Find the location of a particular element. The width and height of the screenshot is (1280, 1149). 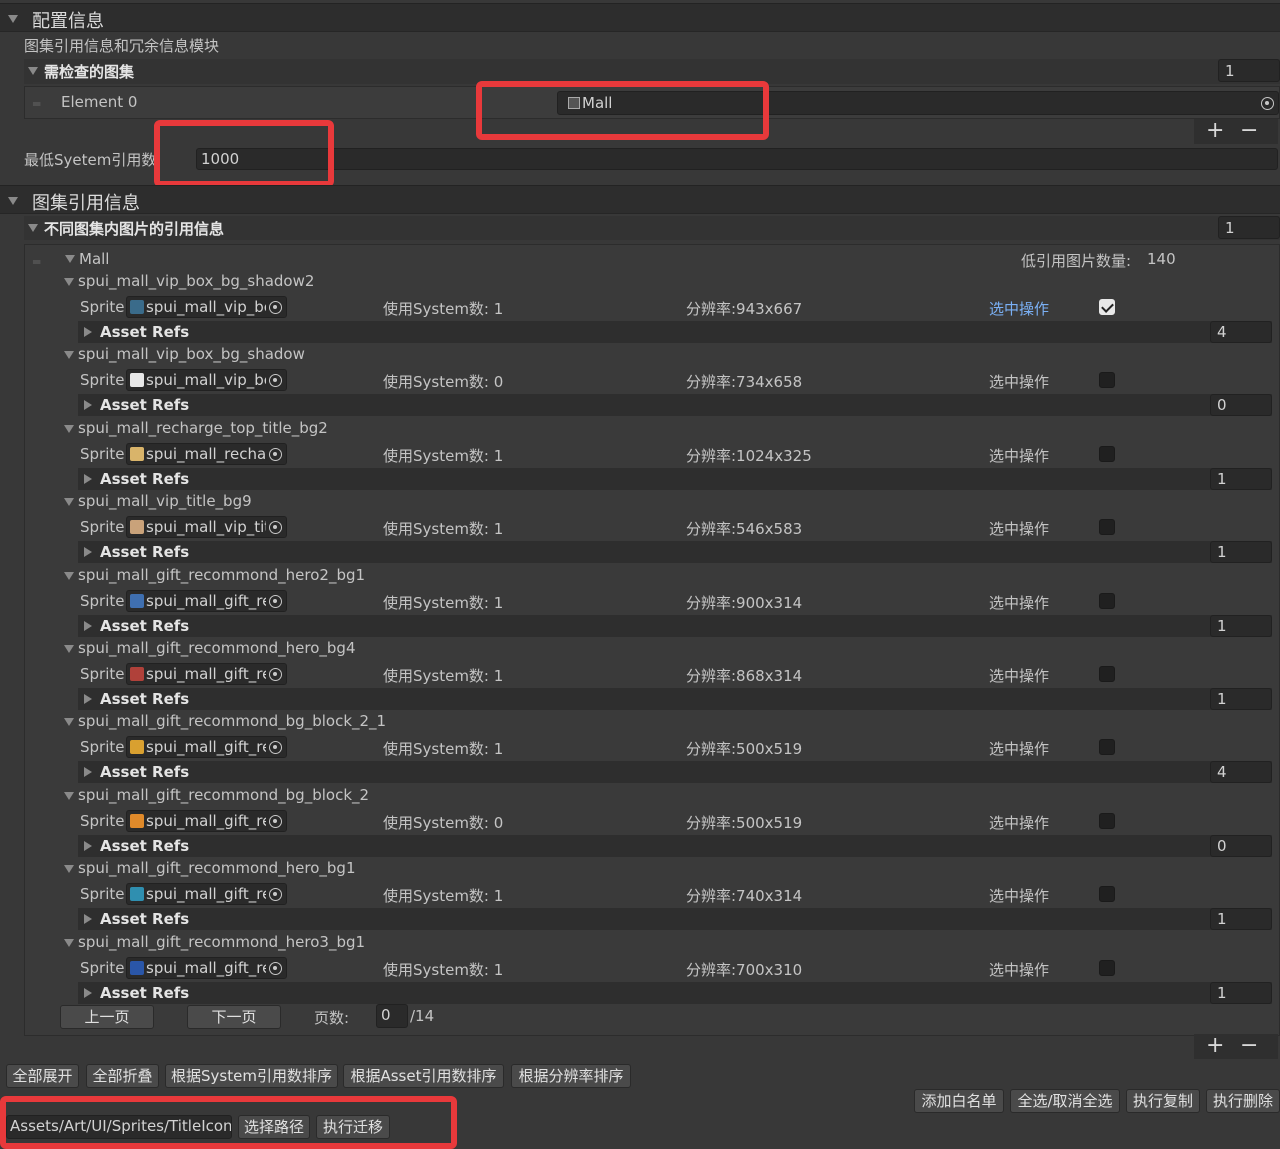

atlas-list-size-field: 1 is located at coordinates (1249, 70).